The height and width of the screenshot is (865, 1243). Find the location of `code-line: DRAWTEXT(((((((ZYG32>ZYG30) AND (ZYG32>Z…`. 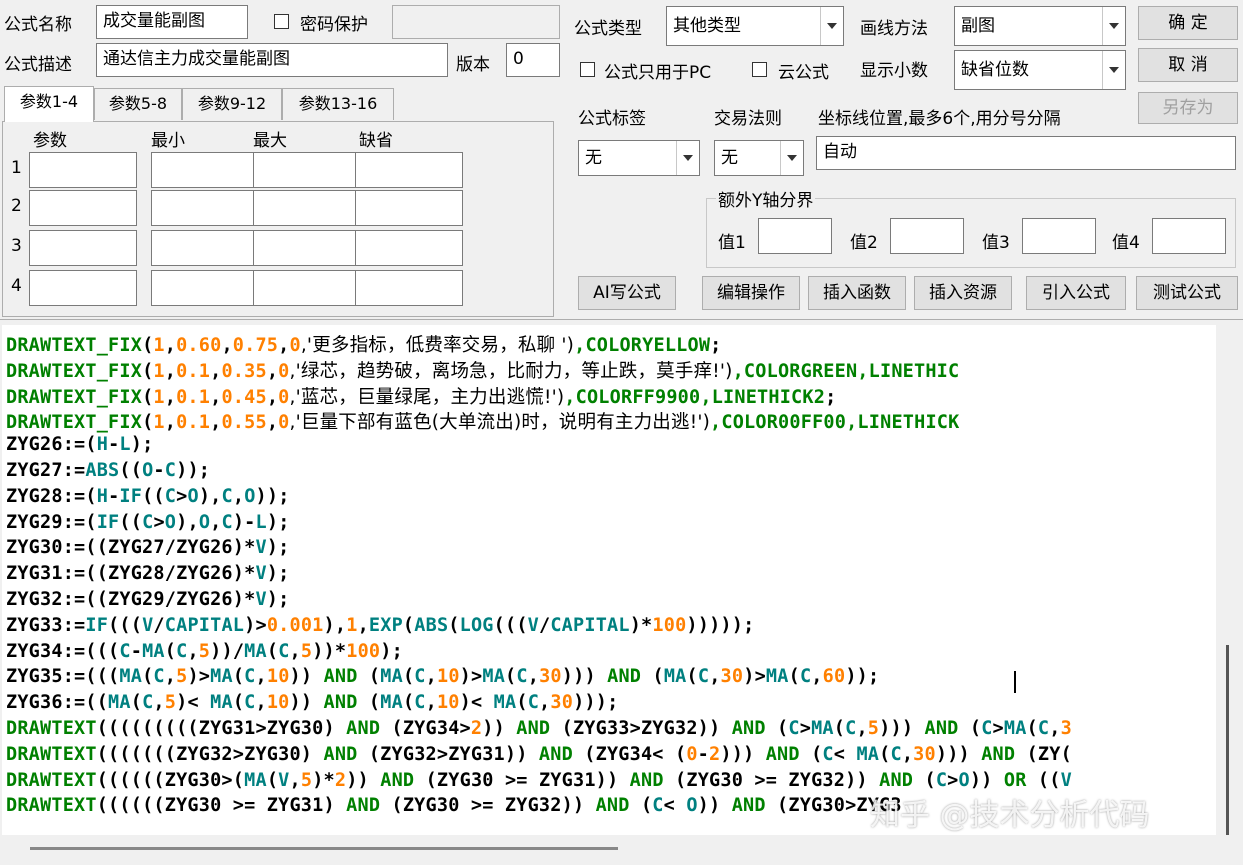

code-line: DRAWTEXT(((((((ZYG32>ZYG30) AND (ZYG32>Z… is located at coordinates (539, 754).